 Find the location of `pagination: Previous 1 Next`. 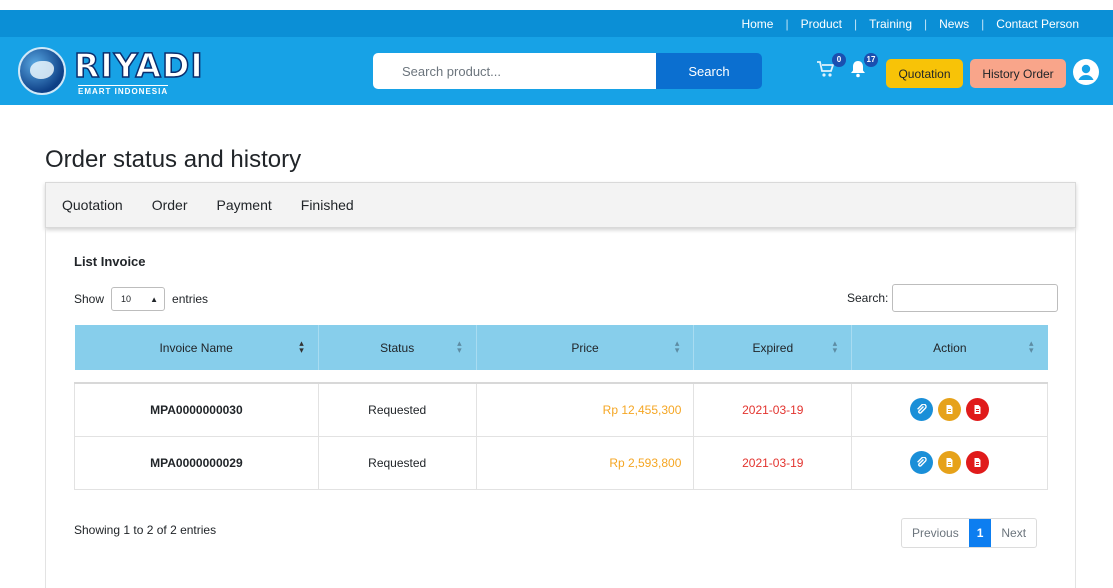

pagination: Previous 1 Next is located at coordinates (969, 533).